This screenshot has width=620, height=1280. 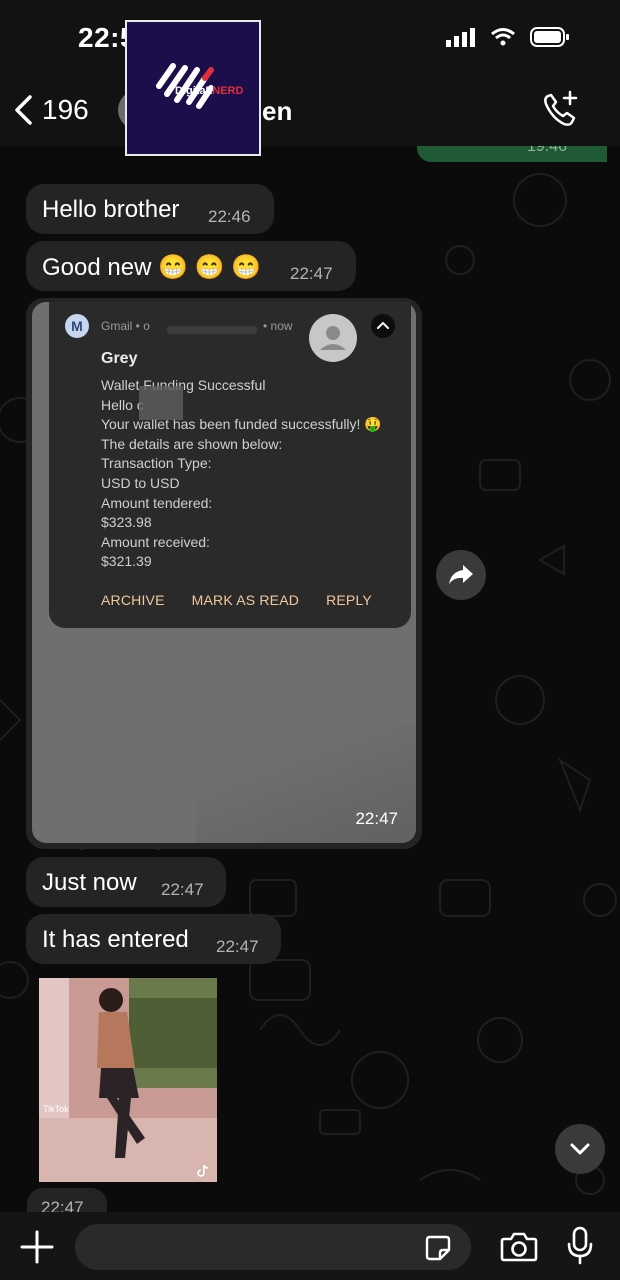 I want to click on back-button: 196, so click(x=50, y=110).